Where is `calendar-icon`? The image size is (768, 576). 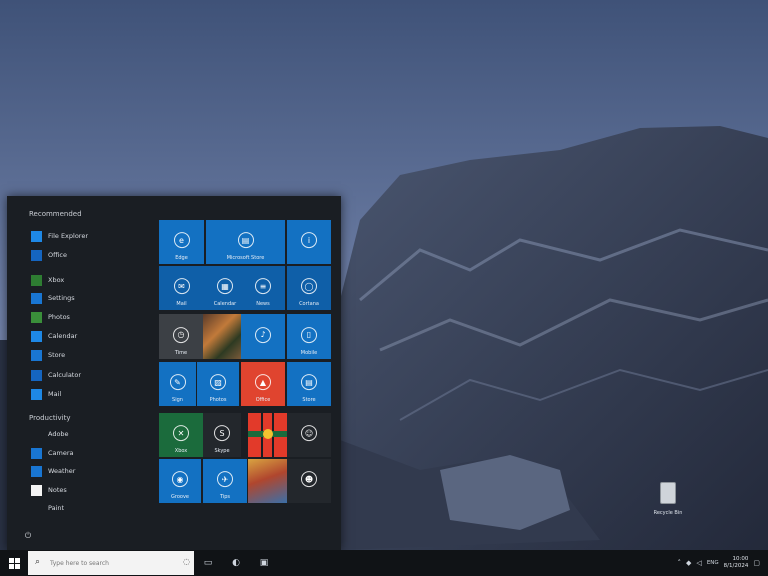
calendar-icon is located at coordinates (36, 336).